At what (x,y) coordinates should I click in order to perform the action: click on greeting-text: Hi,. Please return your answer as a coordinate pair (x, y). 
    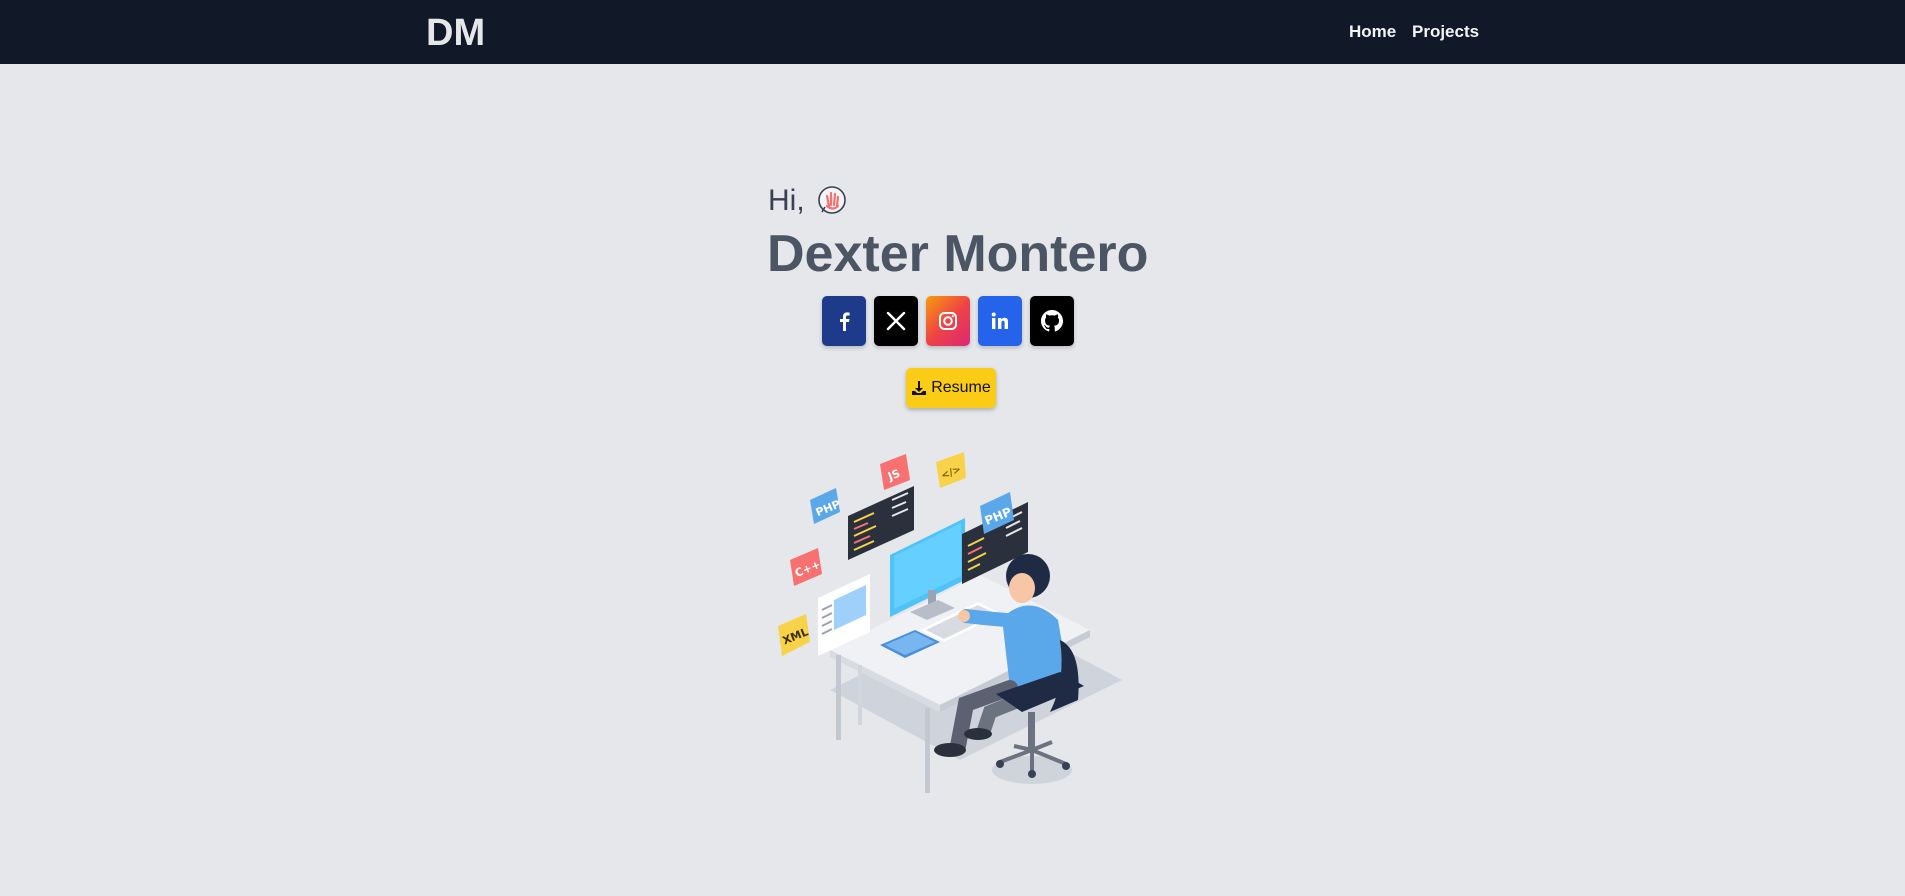
    Looking at the image, I should click on (786, 200).